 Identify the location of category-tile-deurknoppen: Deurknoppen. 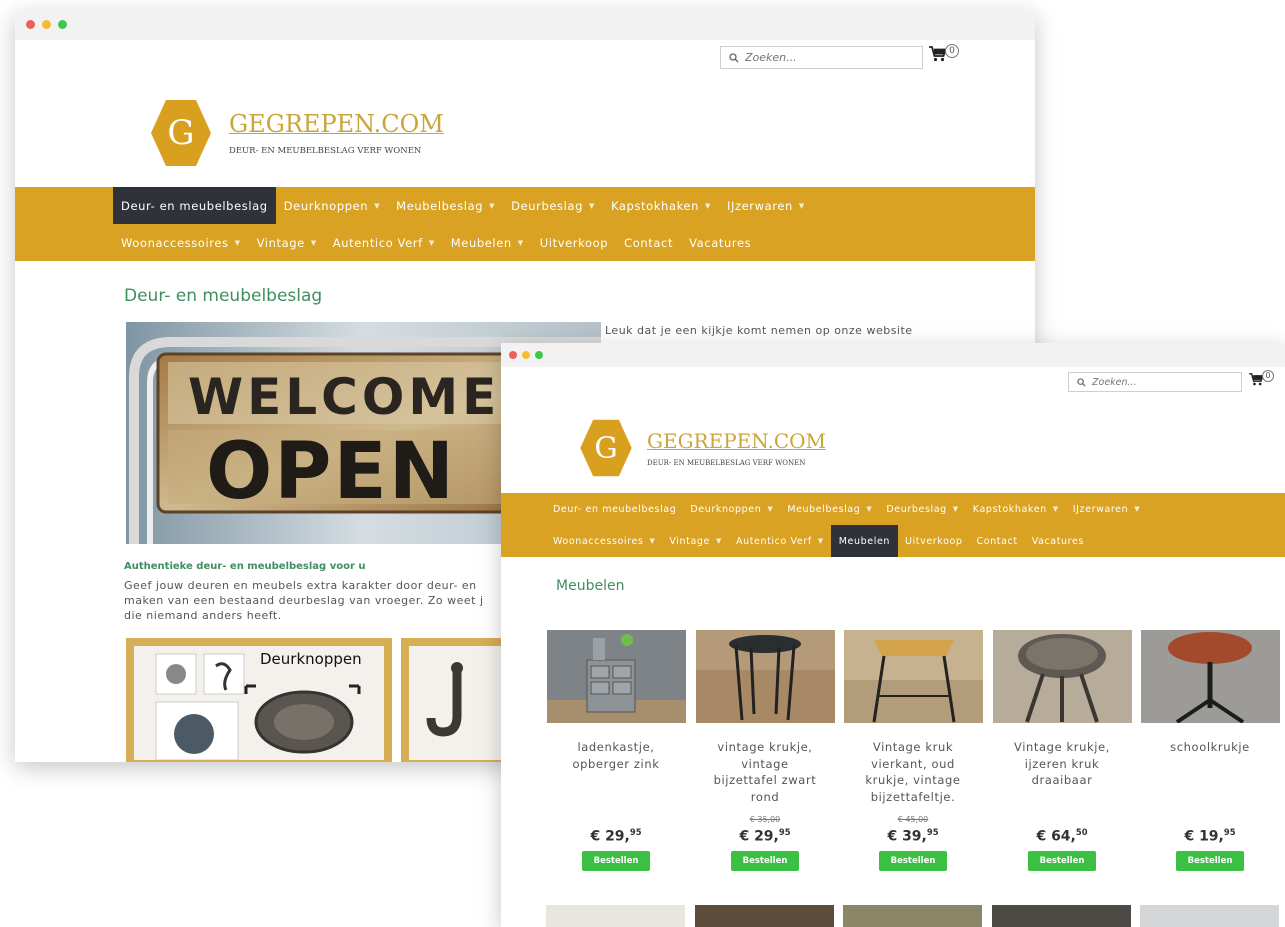
(259, 700).